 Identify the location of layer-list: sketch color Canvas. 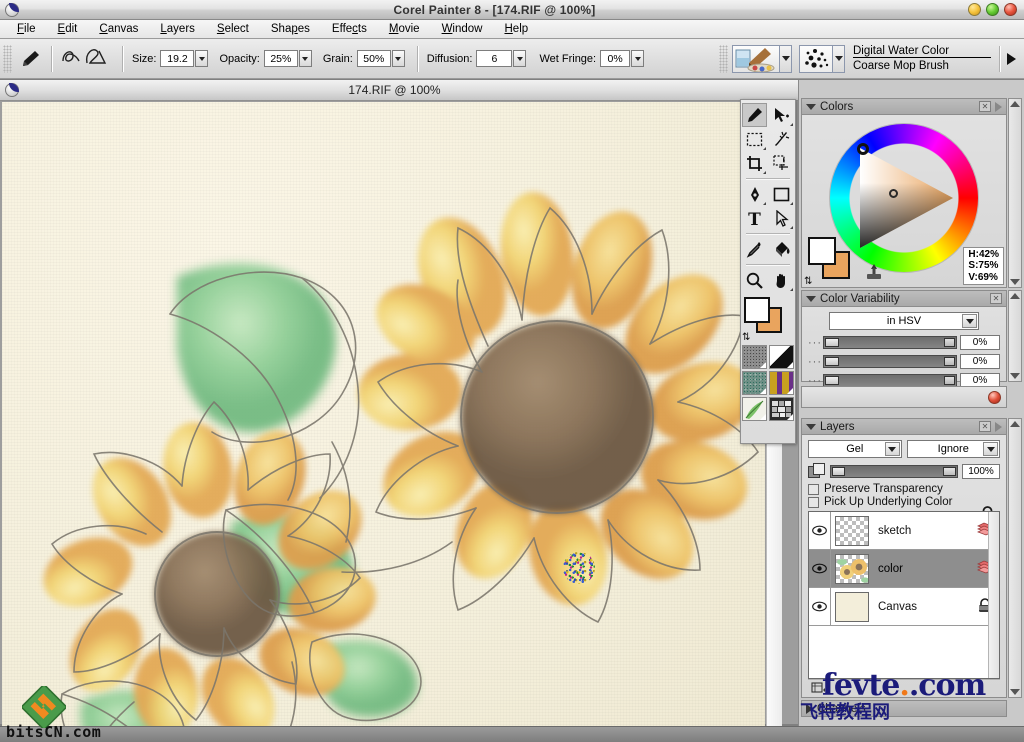
(904, 595).